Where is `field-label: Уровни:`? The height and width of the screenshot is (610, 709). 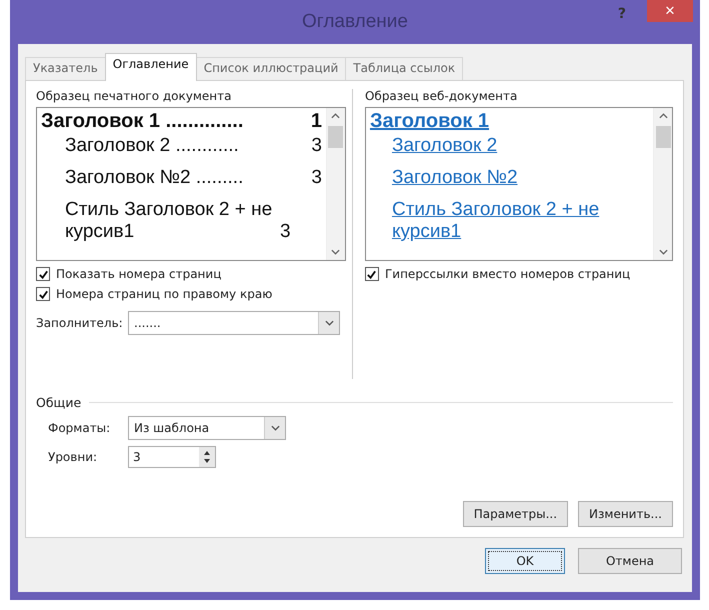 field-label: Уровни: is located at coordinates (73, 457).